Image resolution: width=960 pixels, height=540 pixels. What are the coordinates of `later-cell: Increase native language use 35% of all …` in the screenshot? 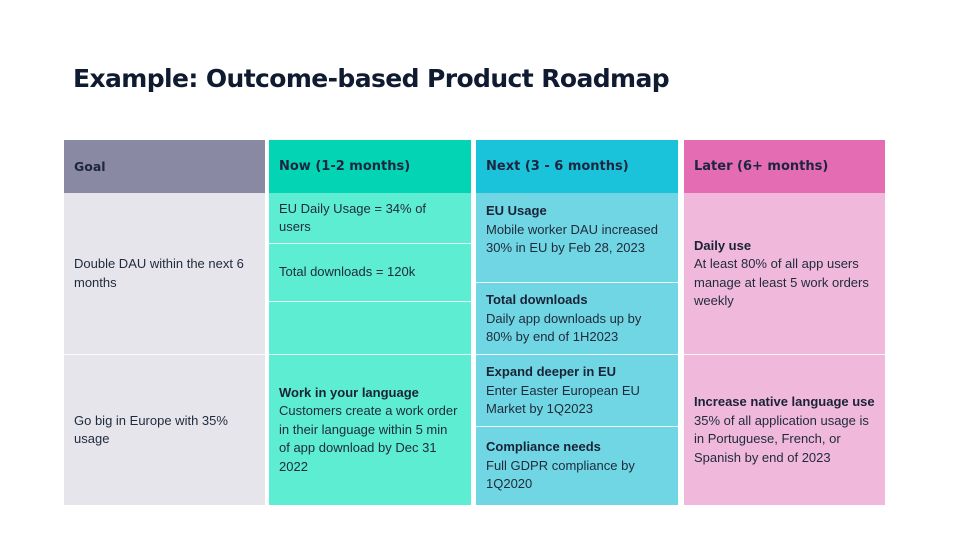 It's located at (784, 429).